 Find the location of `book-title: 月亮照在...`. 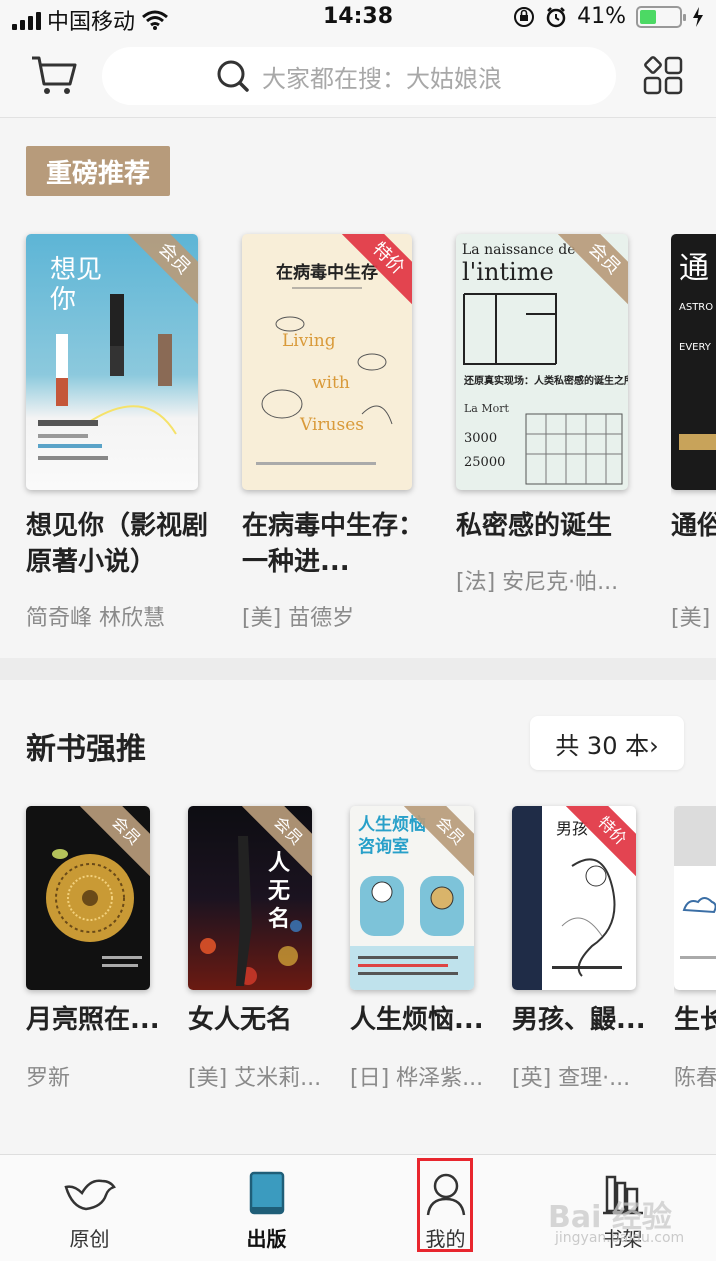

book-title: 月亮照在... is located at coordinates (93, 1020).